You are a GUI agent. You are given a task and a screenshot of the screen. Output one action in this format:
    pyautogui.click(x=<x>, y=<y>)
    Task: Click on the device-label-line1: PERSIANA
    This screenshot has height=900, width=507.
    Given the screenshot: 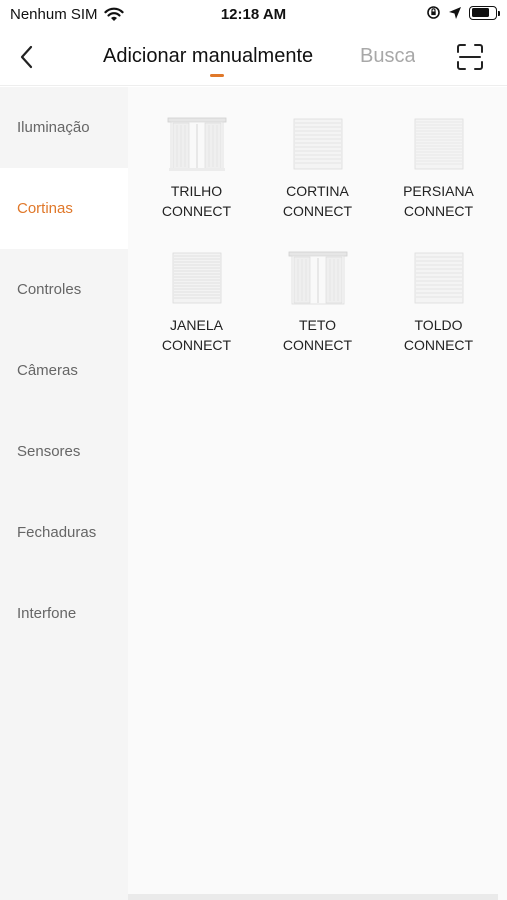 What is the action you would take?
    pyautogui.click(x=438, y=191)
    